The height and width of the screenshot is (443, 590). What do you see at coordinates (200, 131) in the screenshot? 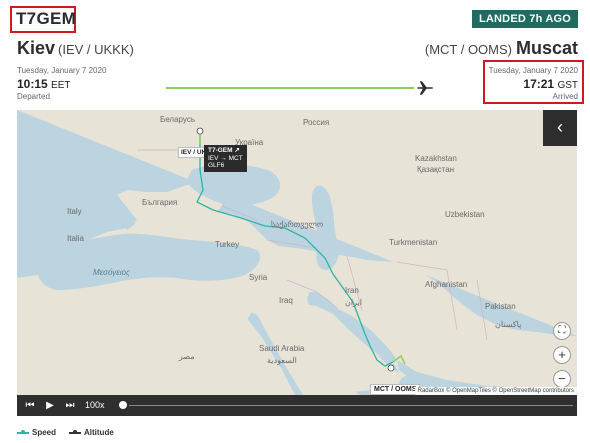
I see `origin-marker` at bounding box center [200, 131].